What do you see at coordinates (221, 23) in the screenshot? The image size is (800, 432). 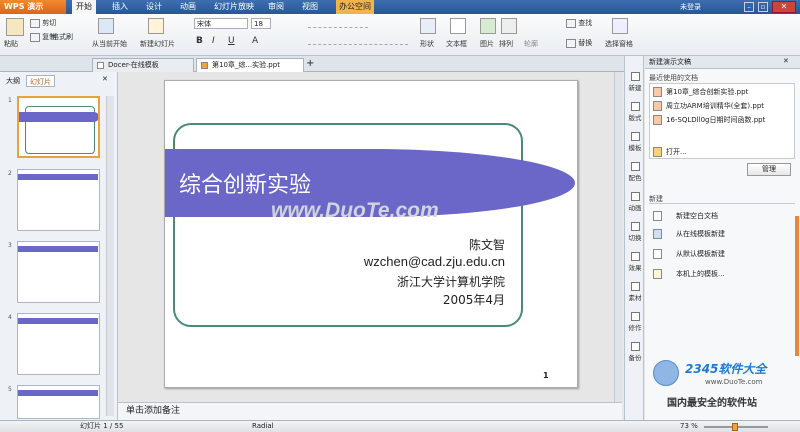 I see `font-name-select: 宋体` at bounding box center [221, 23].